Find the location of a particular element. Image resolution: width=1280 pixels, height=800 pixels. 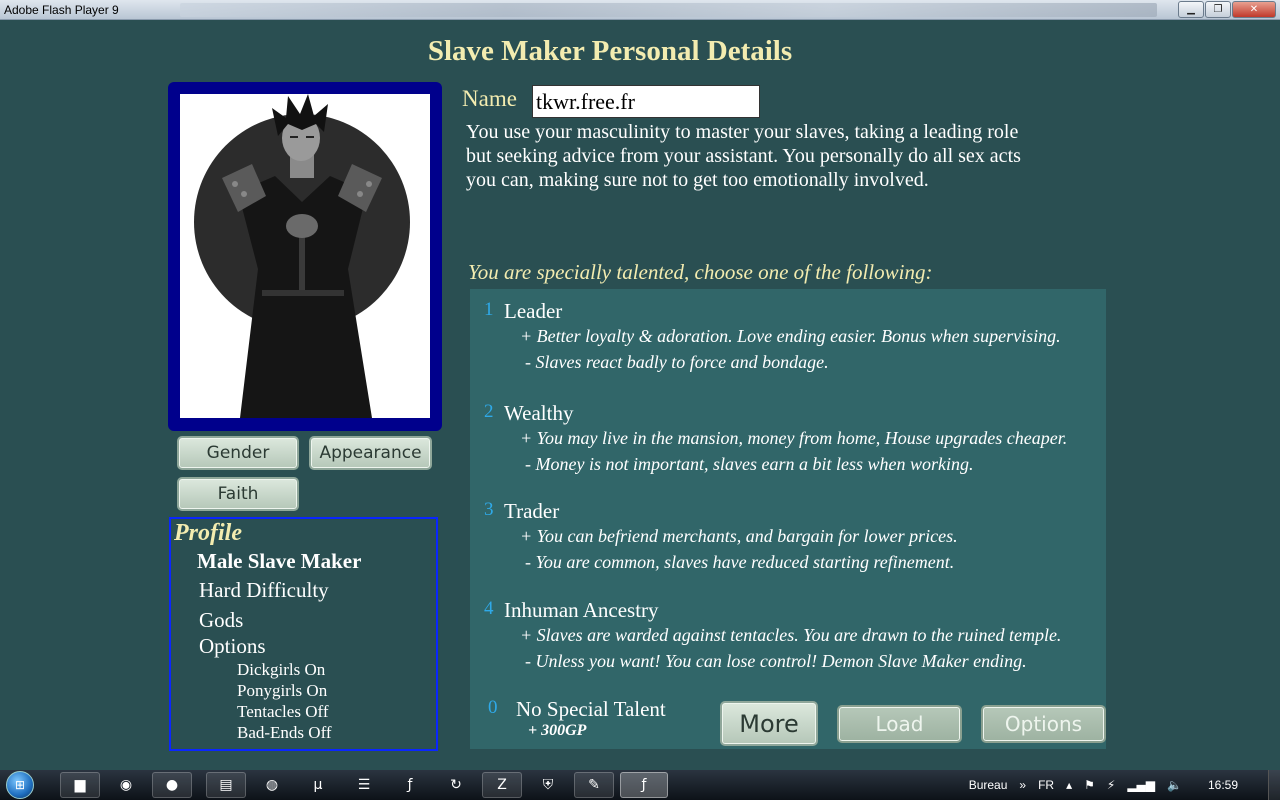

tray-expand-icon: ▴ is located at coordinates (1069, 785).